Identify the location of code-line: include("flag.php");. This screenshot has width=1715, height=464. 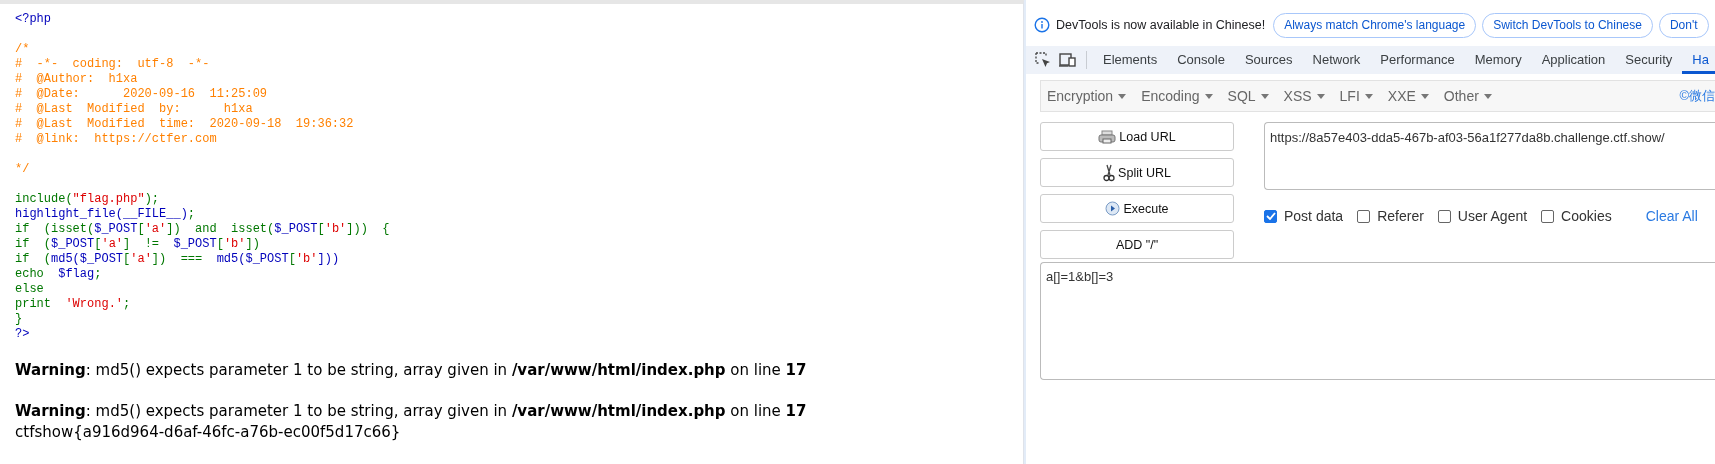
(87, 199).